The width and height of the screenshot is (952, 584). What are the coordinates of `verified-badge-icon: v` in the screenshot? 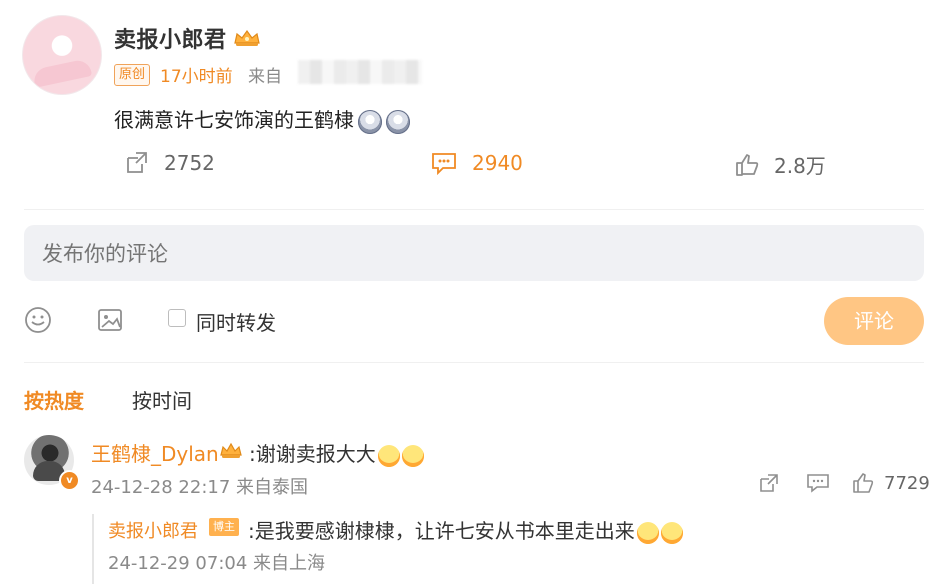 It's located at (69, 480).